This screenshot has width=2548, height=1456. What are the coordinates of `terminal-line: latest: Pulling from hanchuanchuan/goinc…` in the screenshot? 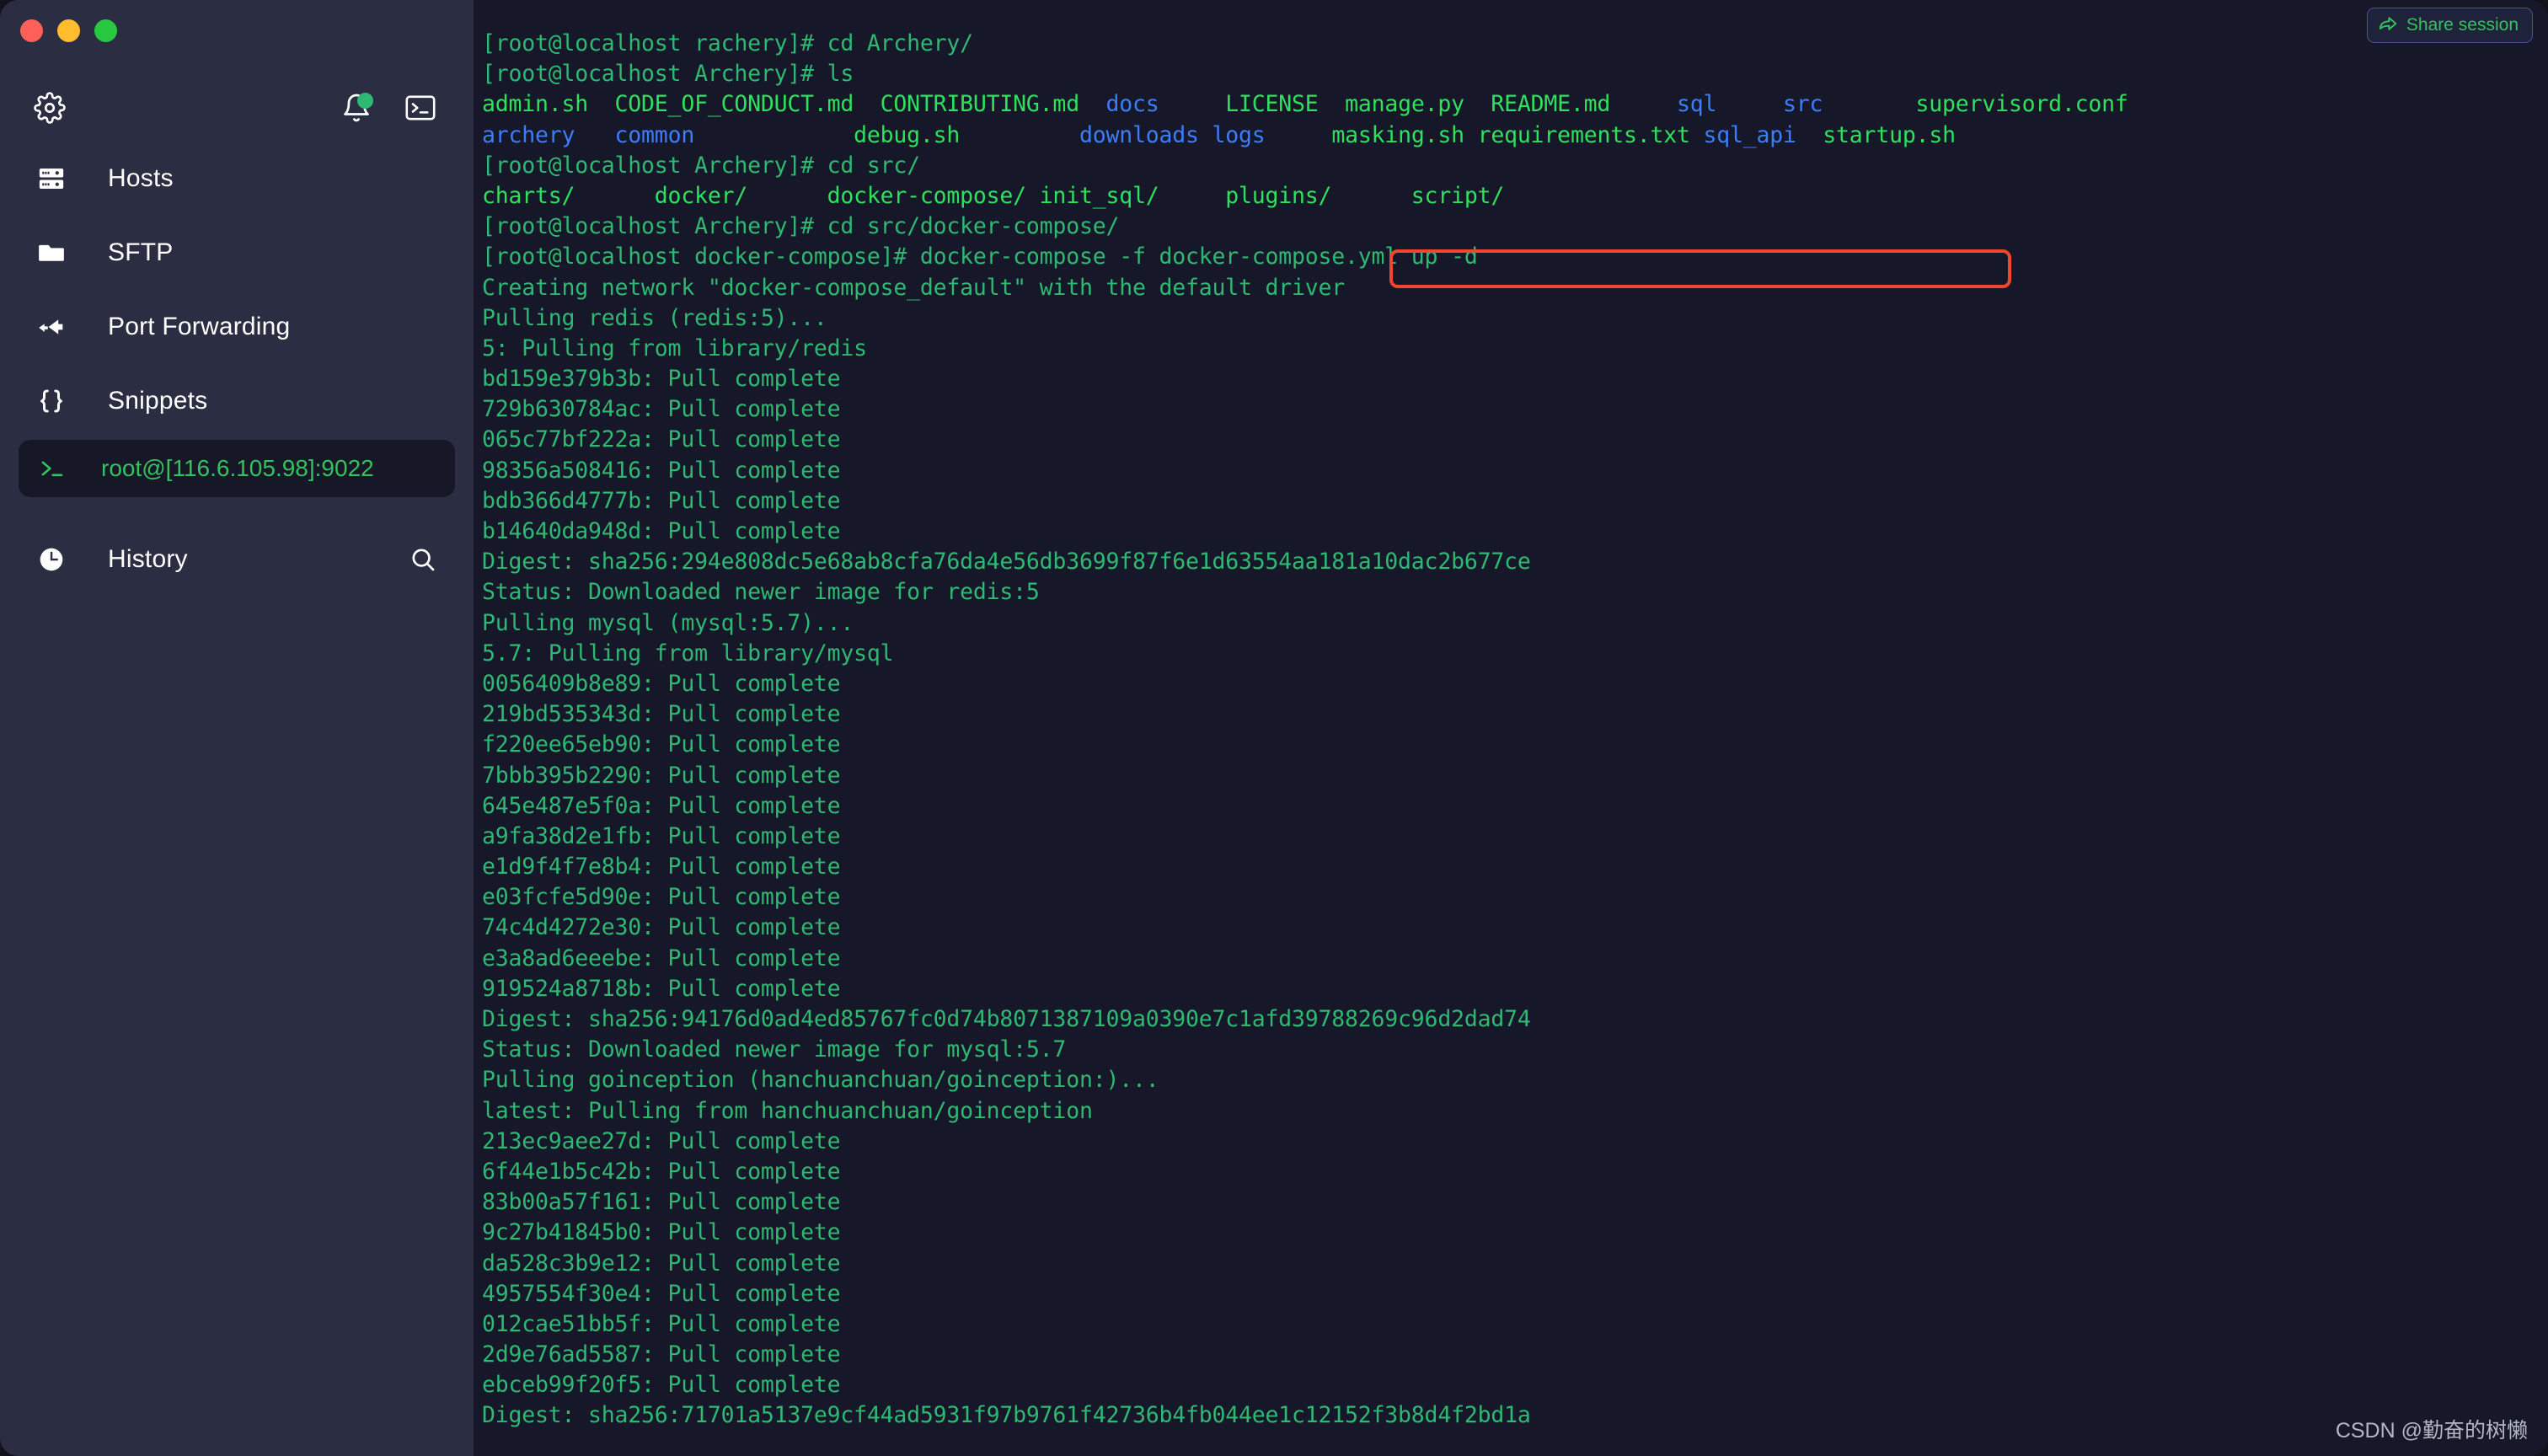 It's located at (1515, 1111).